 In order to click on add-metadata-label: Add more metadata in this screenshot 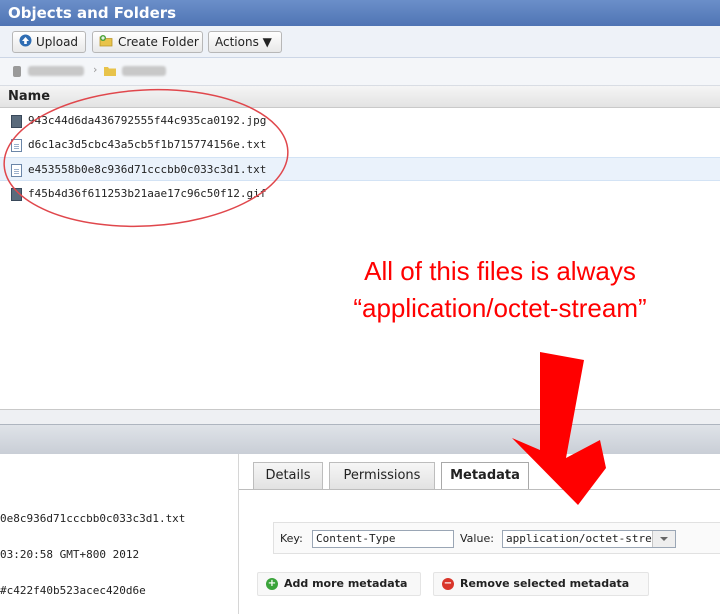, I will do `click(346, 583)`.